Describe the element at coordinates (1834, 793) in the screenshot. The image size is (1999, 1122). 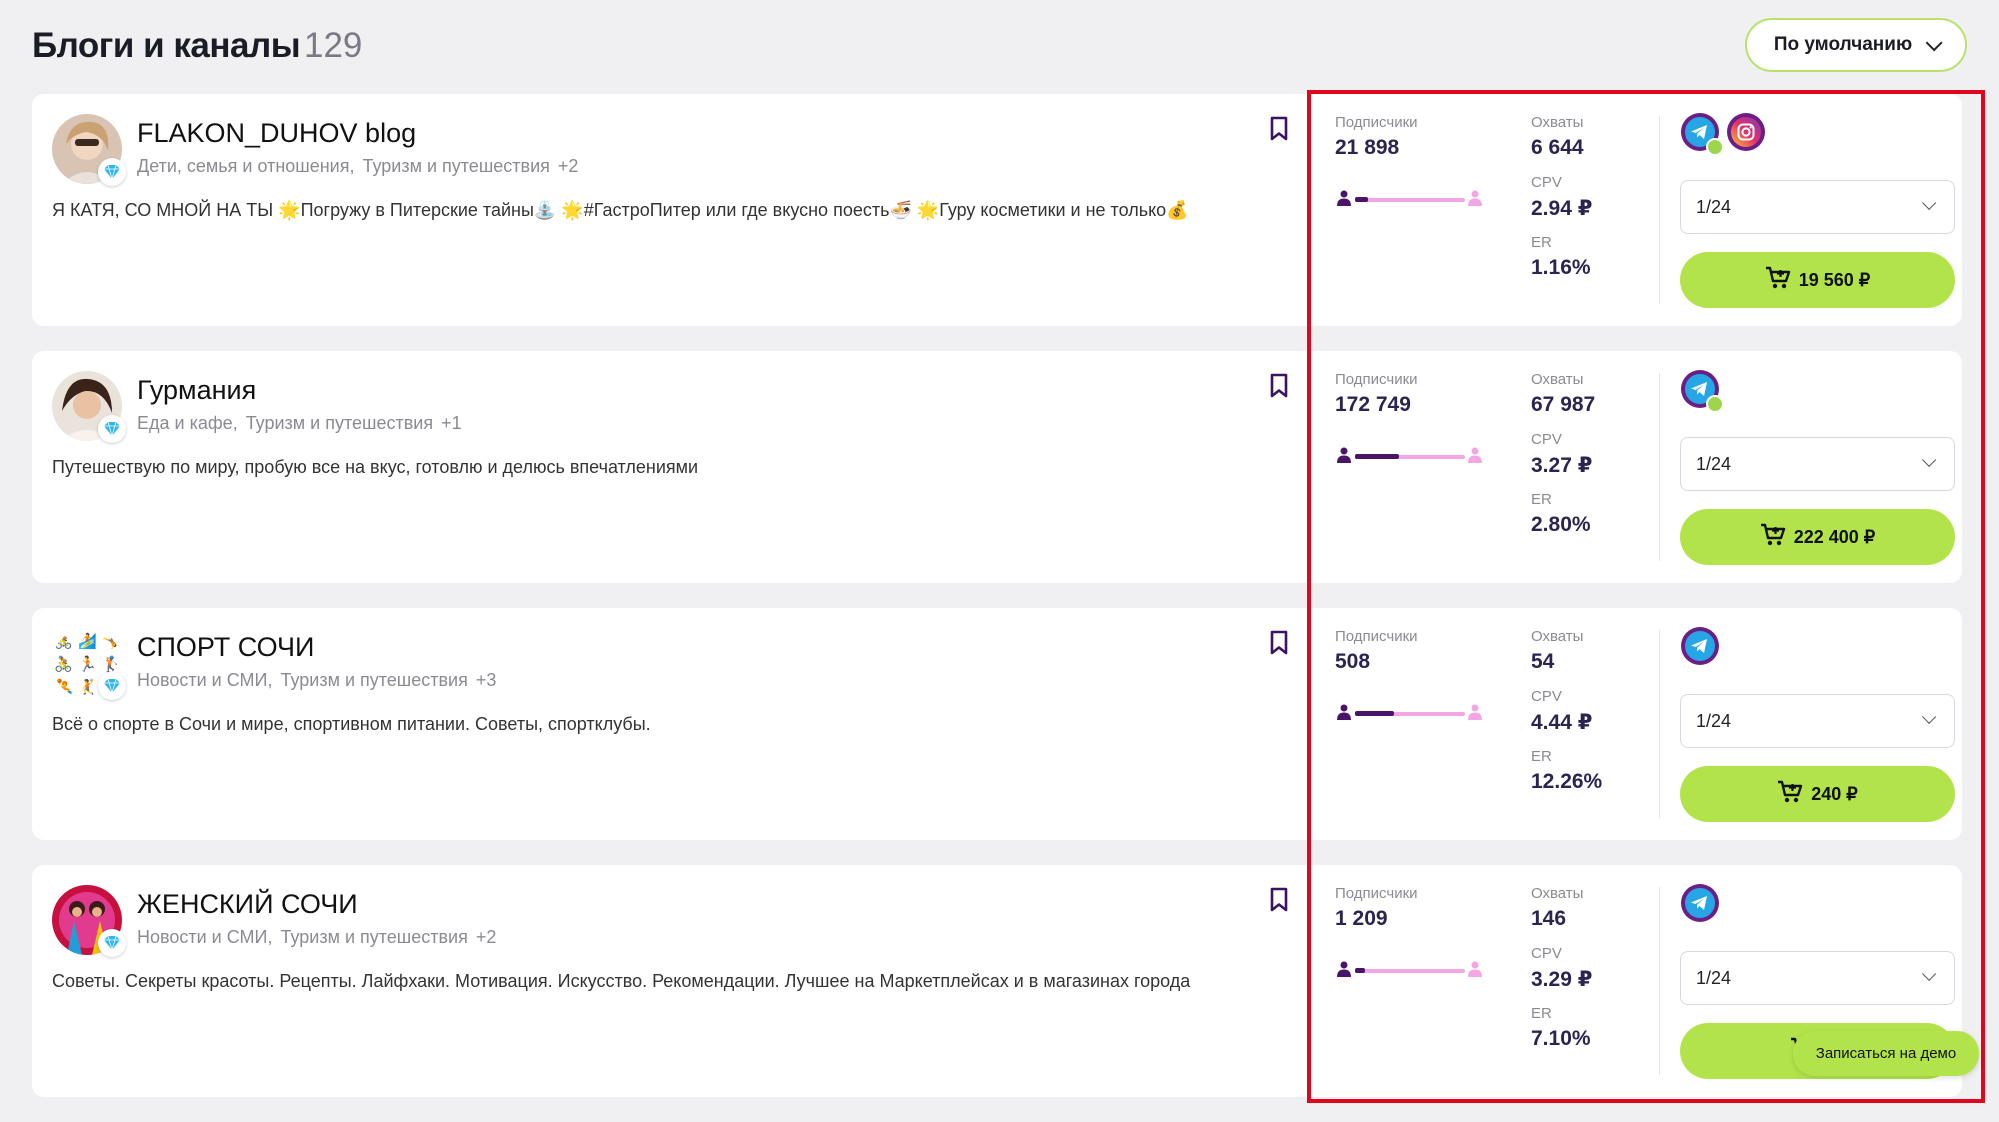
I see `price-label: 240 ₽` at that location.